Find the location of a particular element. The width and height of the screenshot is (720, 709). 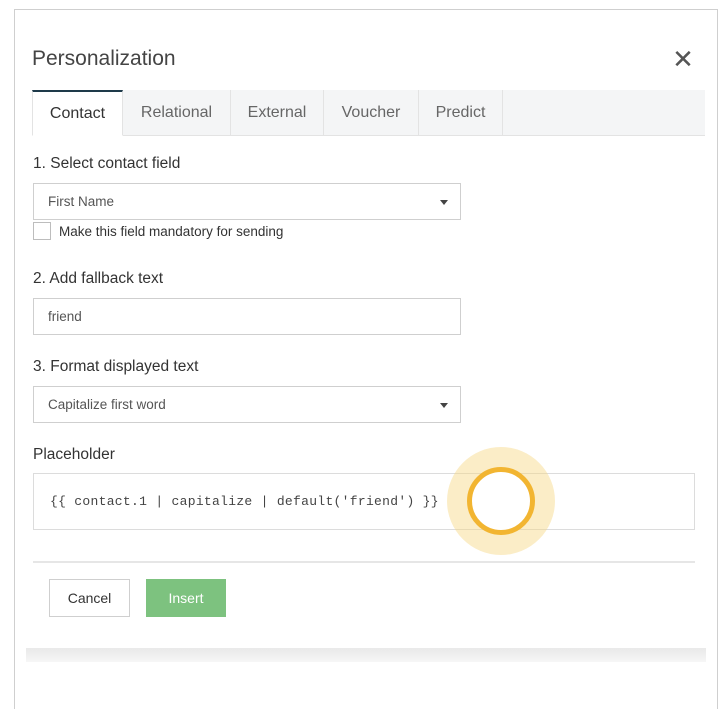

mandatory-checkbox is located at coordinates (42, 231).